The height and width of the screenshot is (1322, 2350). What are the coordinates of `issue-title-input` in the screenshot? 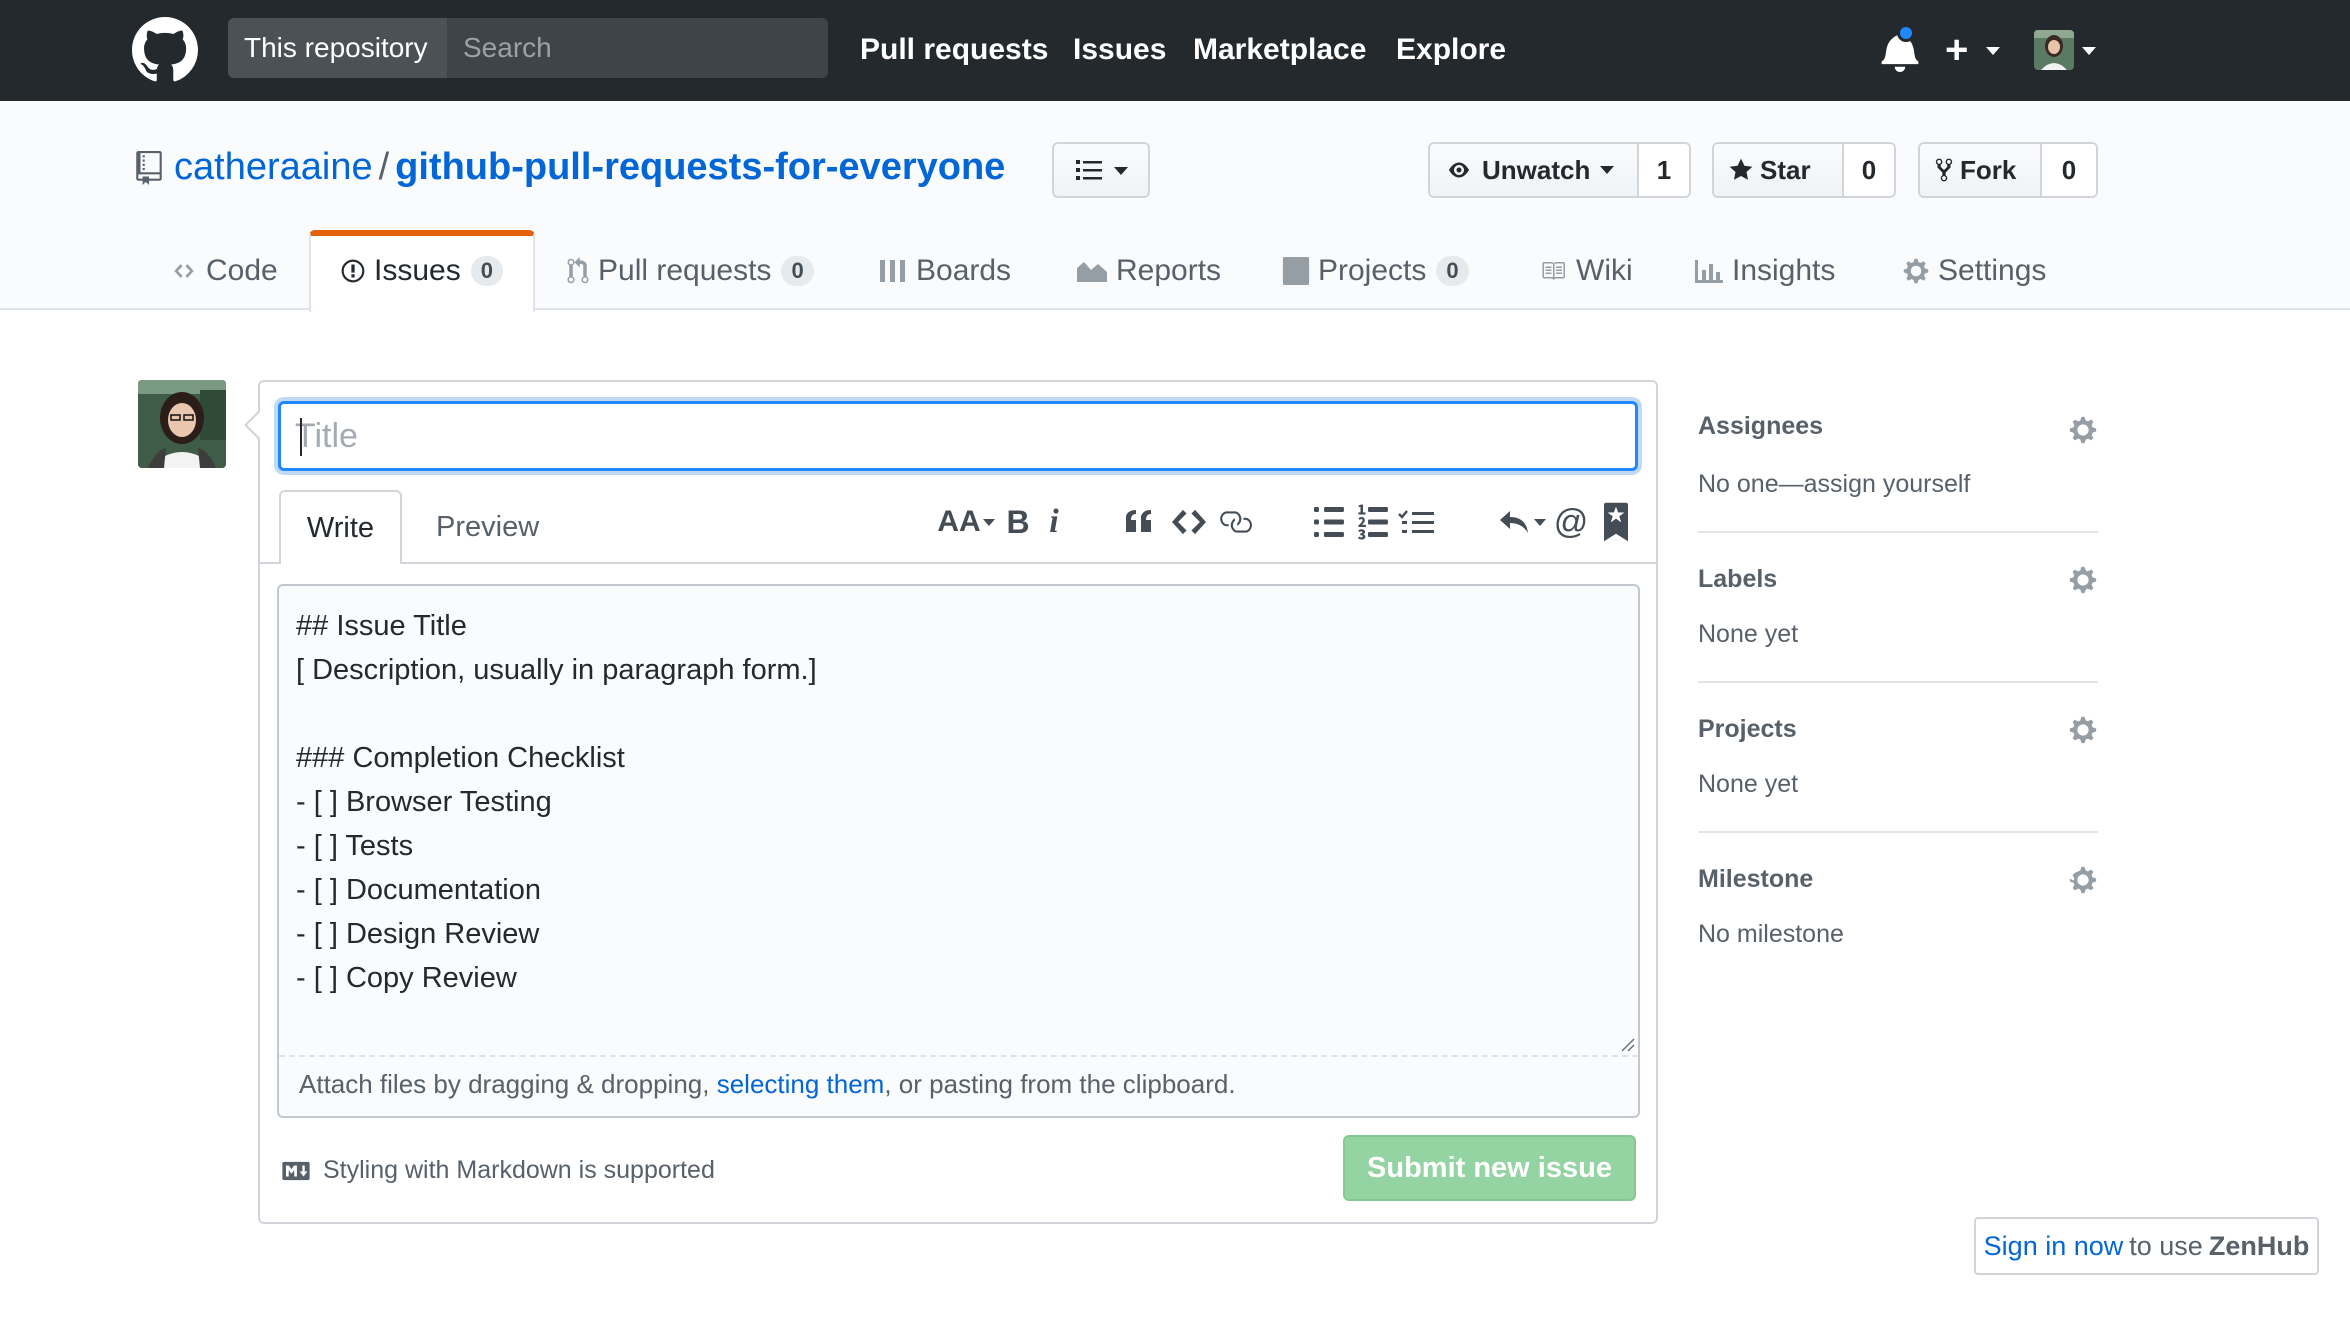 It's located at (958, 436).